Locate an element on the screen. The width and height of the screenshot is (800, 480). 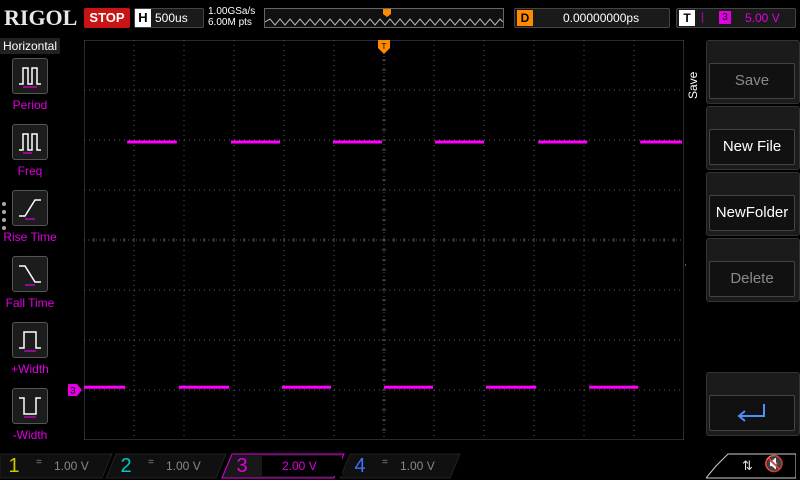
delete-button: Delete is located at coordinates (753, 270).